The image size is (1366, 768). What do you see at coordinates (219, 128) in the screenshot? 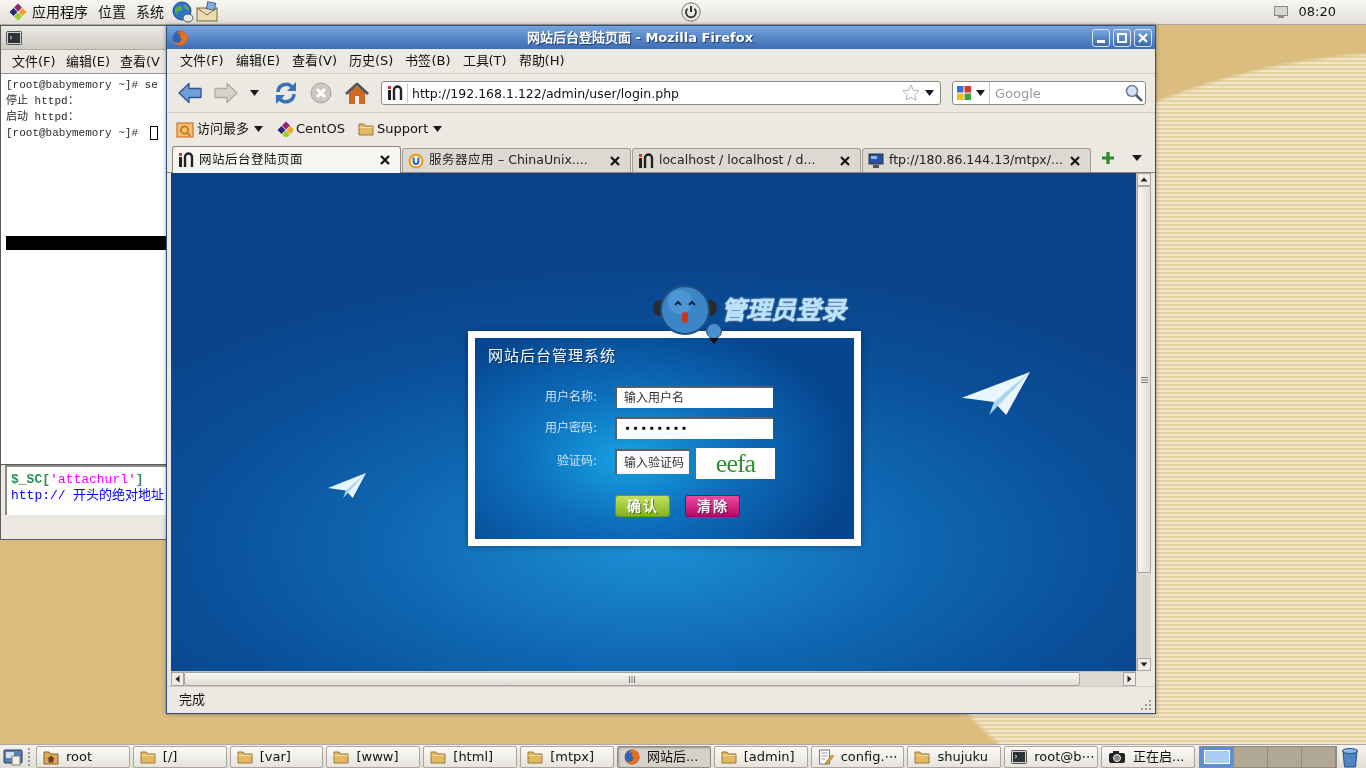
I see `bookmark-item: 访问最多` at bounding box center [219, 128].